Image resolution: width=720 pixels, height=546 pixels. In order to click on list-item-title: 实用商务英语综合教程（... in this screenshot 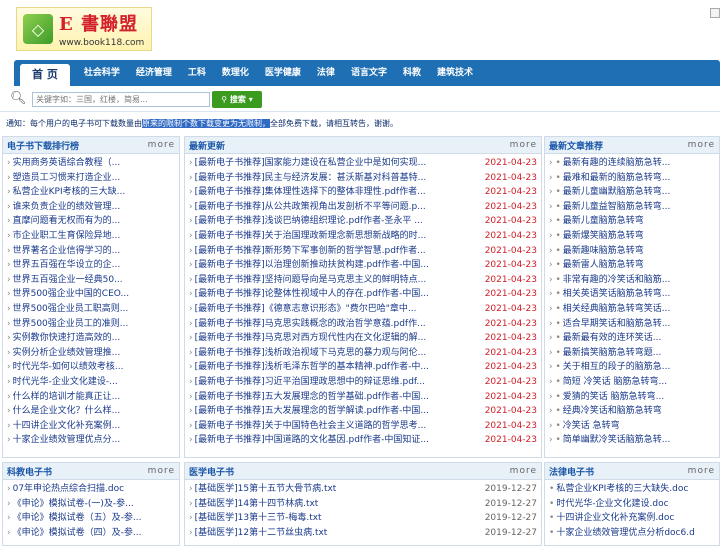, I will do `click(94, 163)`.